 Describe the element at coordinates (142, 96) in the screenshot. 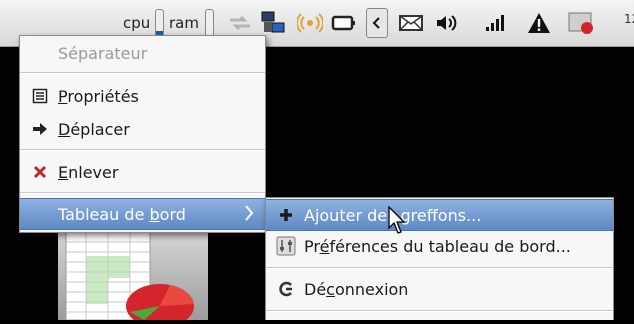

I see `menu-item-properties: Propriétés` at that location.